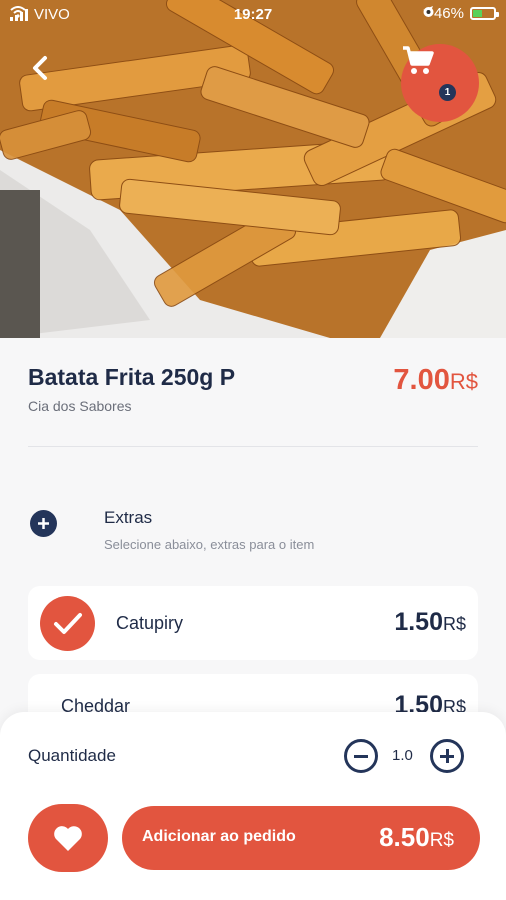 This screenshot has width=506, height=900. I want to click on cart-button: 1, so click(440, 83).